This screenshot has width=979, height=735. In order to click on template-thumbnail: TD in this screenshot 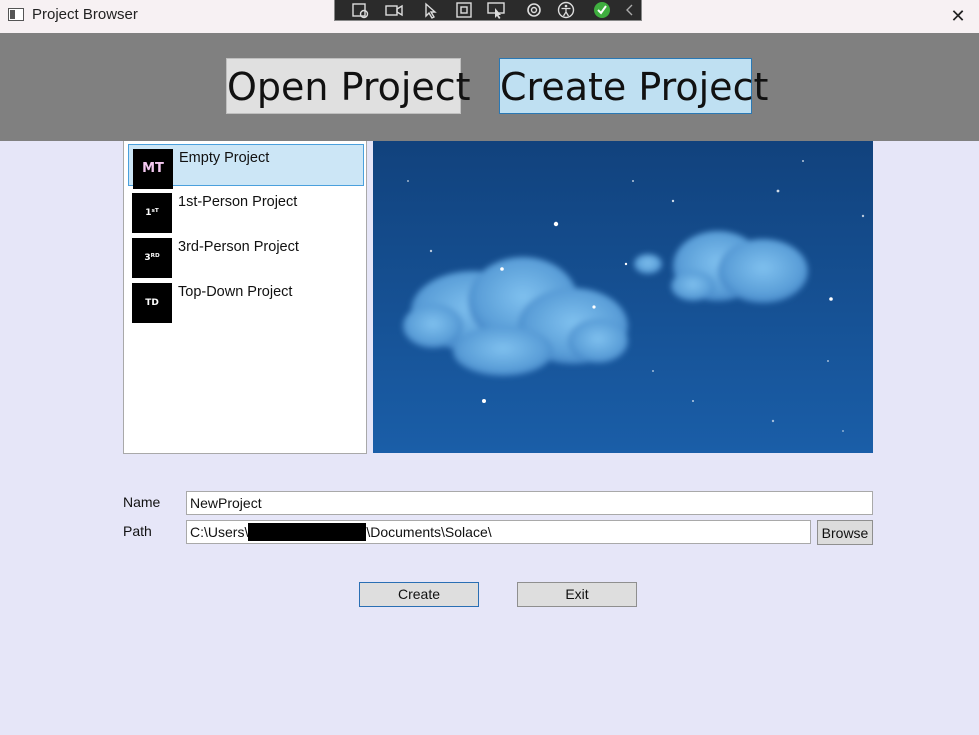, I will do `click(152, 303)`.